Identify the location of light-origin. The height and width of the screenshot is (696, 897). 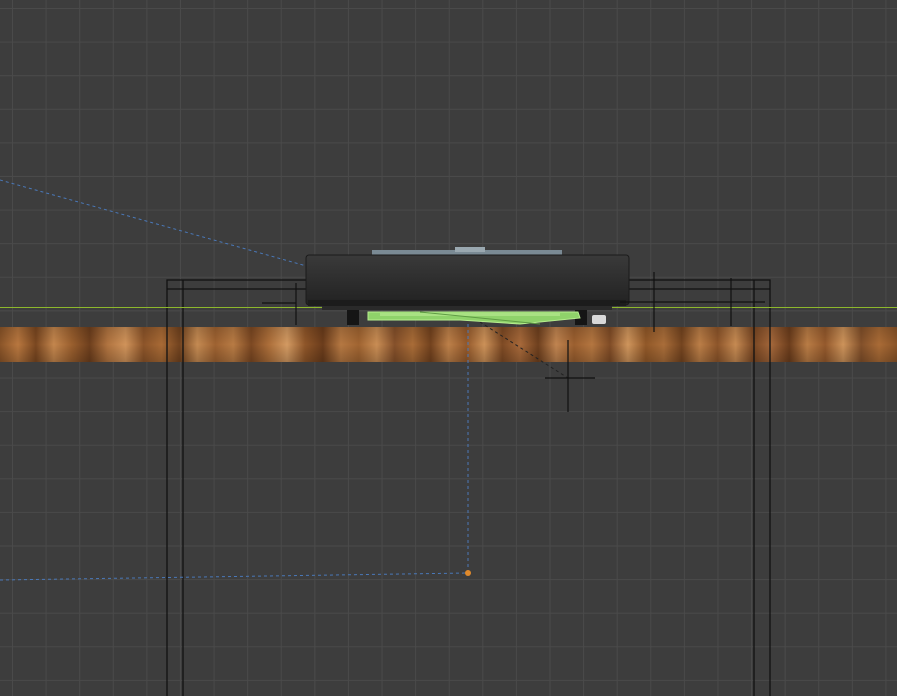
(468, 573).